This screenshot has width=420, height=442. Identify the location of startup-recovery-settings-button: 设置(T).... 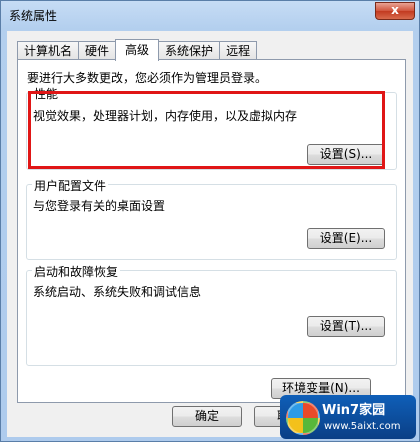
(346, 326).